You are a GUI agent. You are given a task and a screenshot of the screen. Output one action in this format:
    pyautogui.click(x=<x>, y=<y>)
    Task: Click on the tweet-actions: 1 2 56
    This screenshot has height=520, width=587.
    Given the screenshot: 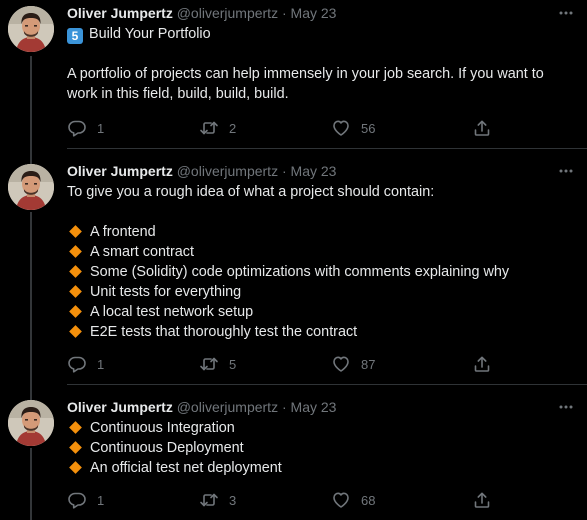 What is the action you would take?
    pyautogui.click(x=317, y=128)
    